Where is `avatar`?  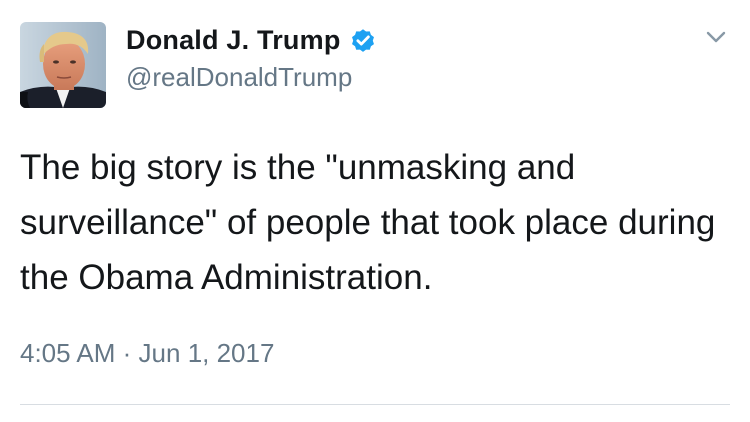 avatar is located at coordinates (63, 65).